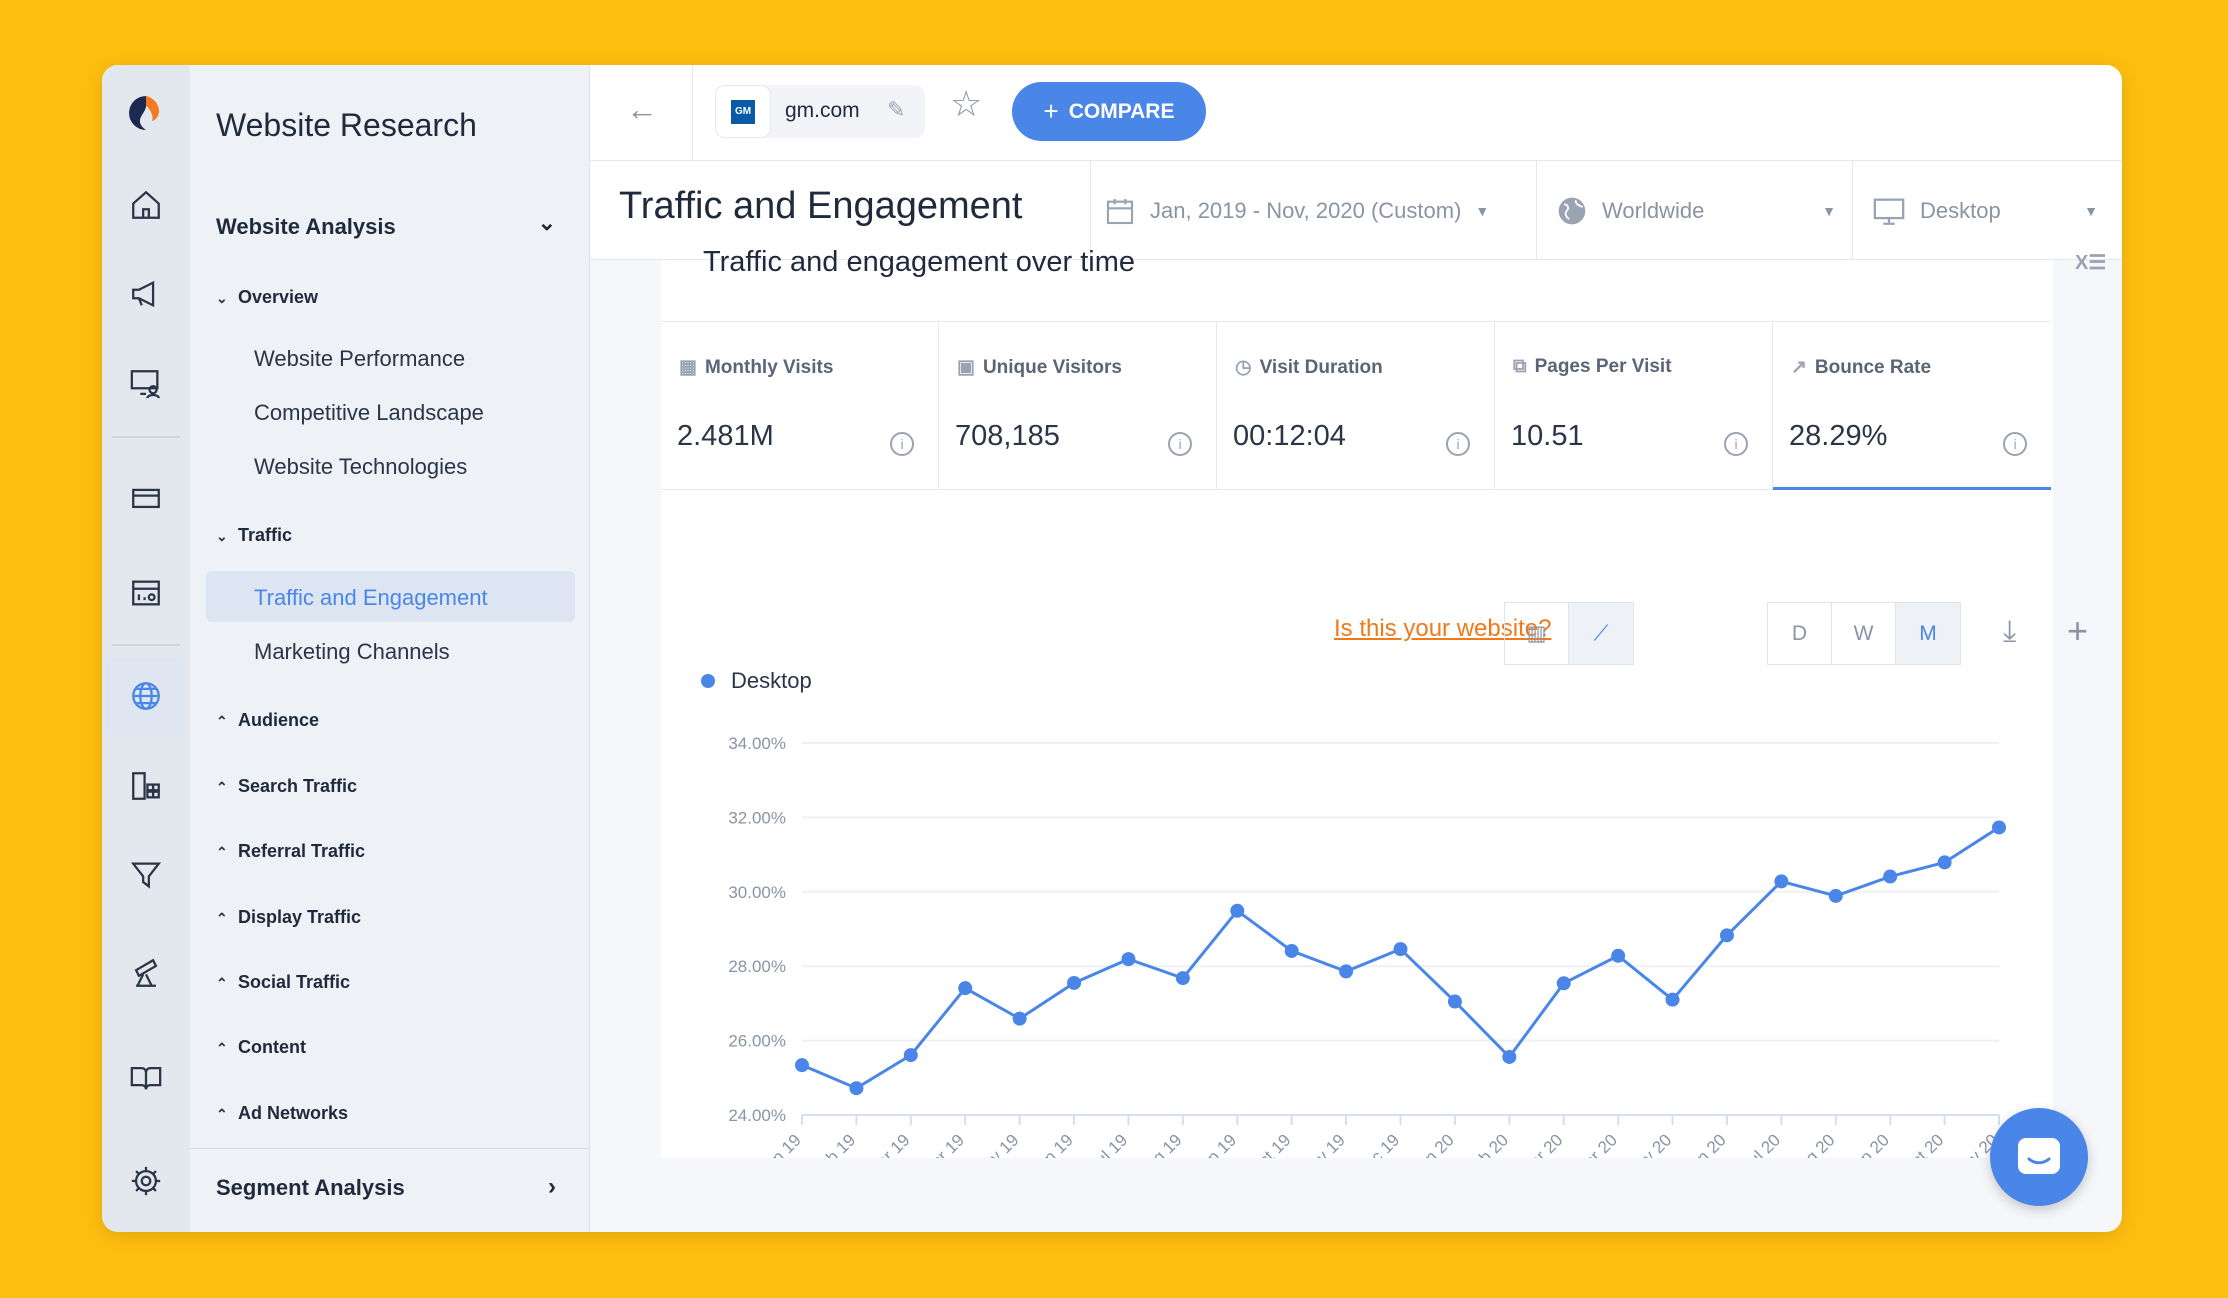 The height and width of the screenshot is (1298, 2228). What do you see at coordinates (757, 1115) in the screenshot?
I see `y-tick-label: 24.00%` at bounding box center [757, 1115].